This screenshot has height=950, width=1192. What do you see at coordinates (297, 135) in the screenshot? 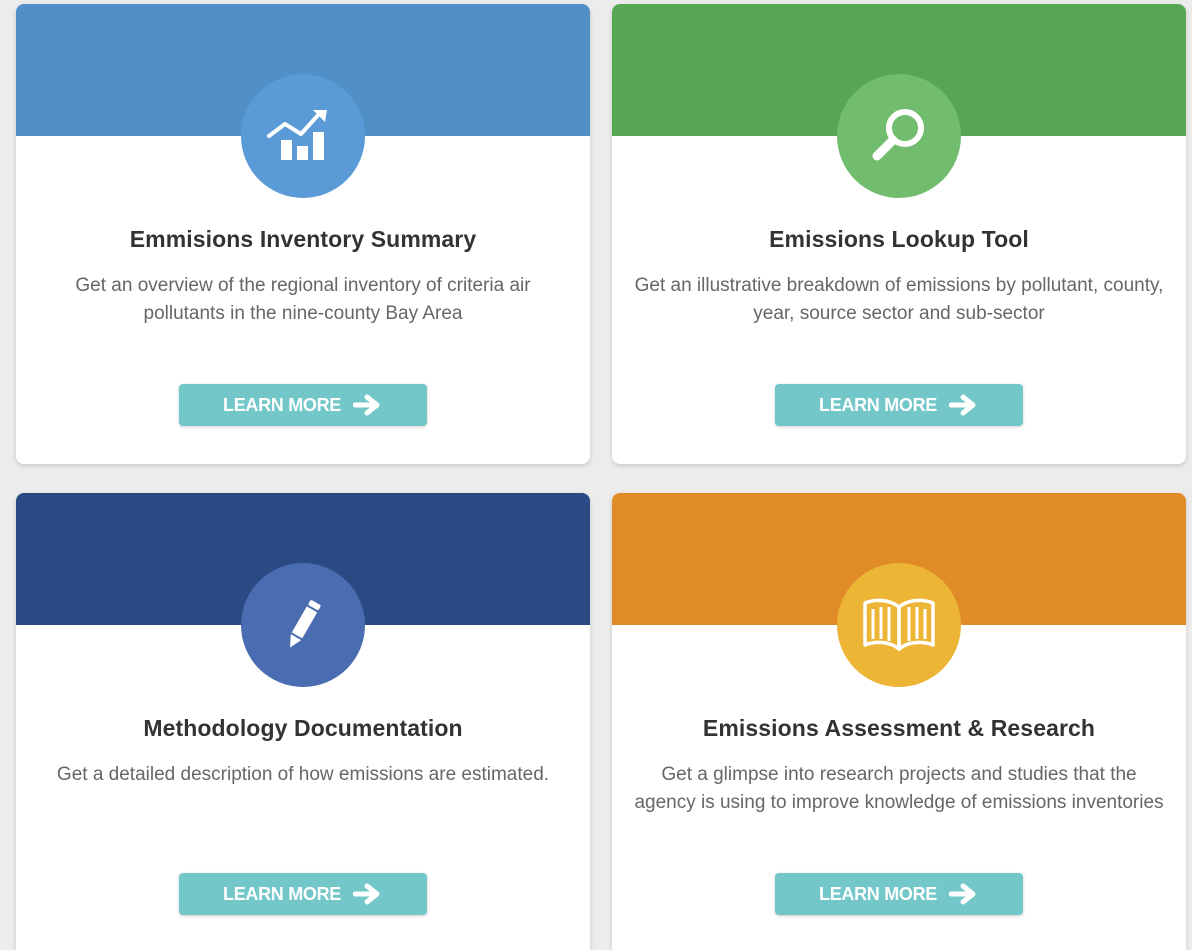
I see `chart-icon` at bounding box center [297, 135].